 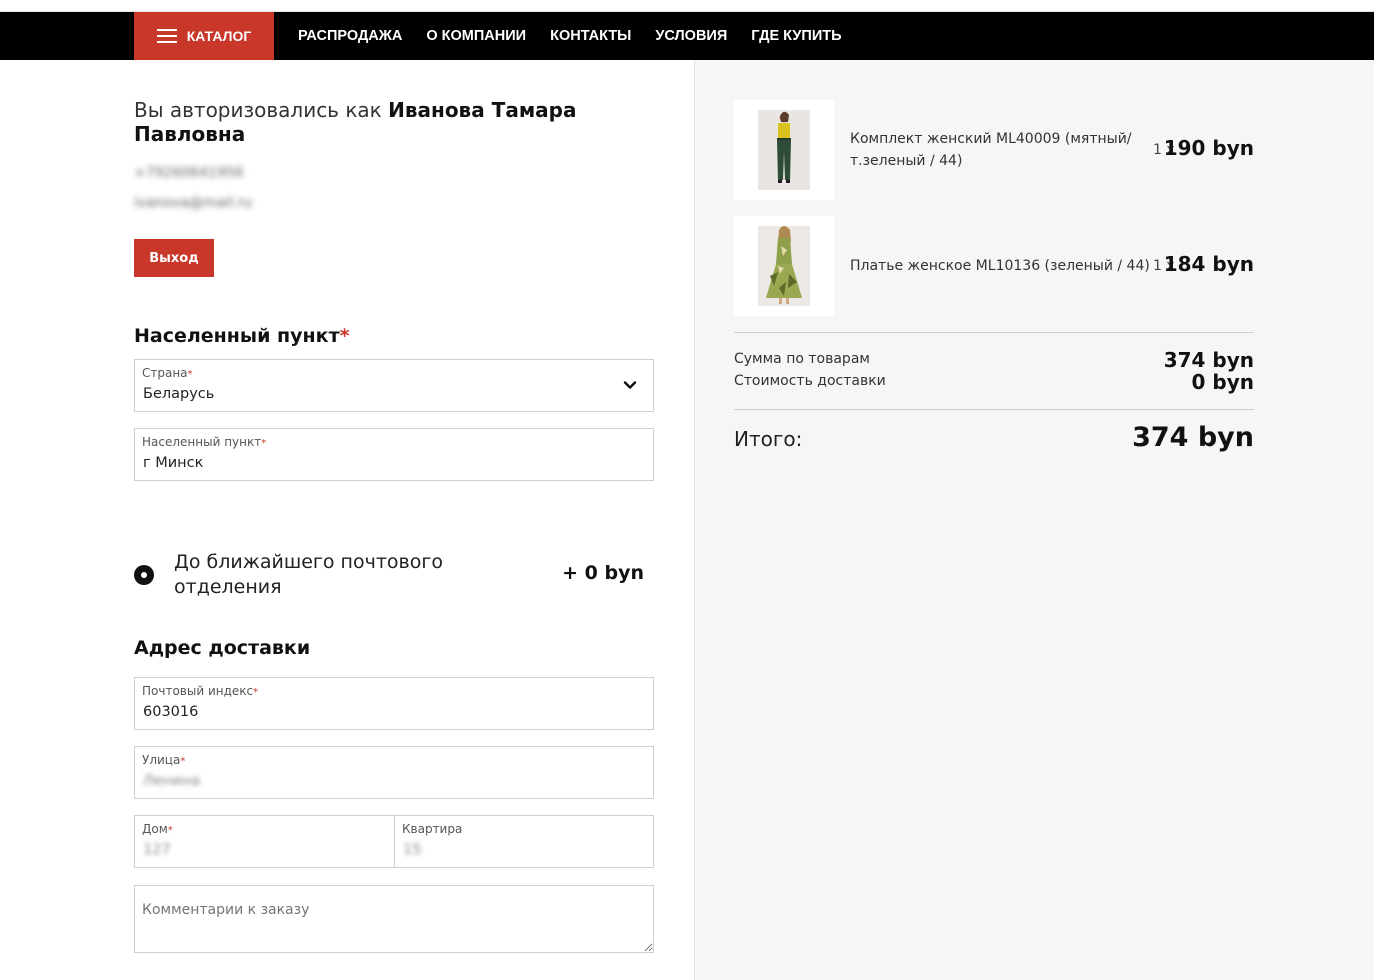 I want to click on delivery-option-label: До ближайшего почтового отделения, so click(x=354, y=575).